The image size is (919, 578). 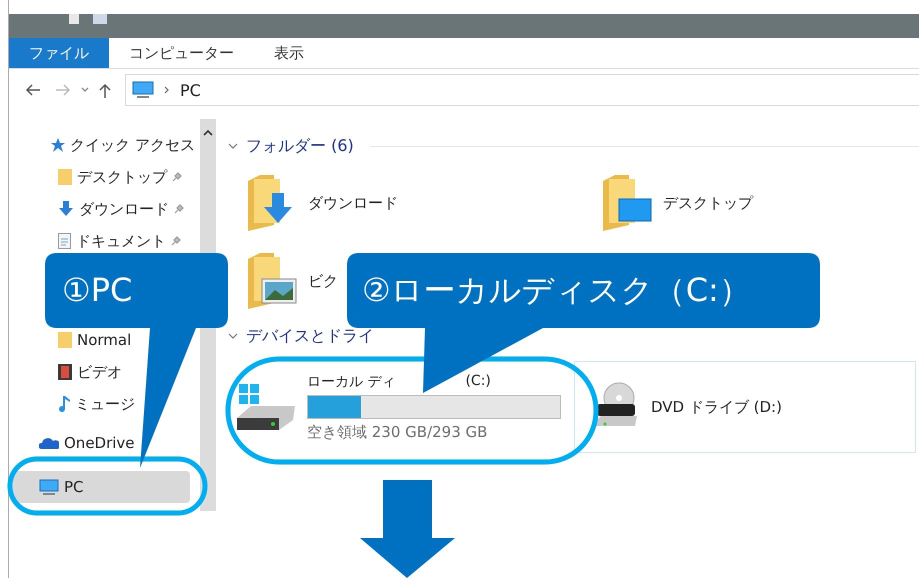 I want to click on callout-label: ①PC, so click(x=97, y=290).